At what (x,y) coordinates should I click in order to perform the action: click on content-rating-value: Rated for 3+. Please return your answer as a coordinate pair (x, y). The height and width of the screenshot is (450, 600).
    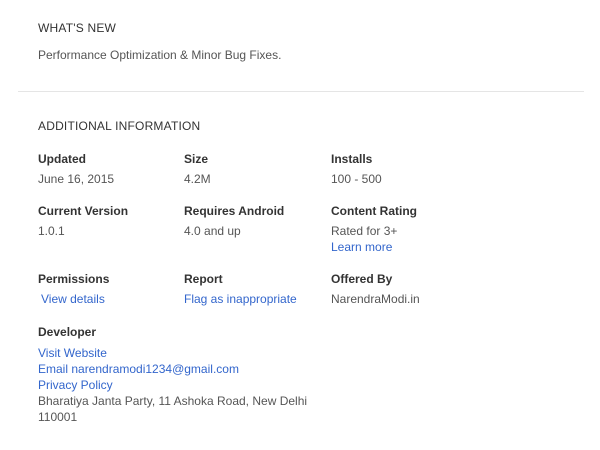
    Looking at the image, I should click on (364, 231).